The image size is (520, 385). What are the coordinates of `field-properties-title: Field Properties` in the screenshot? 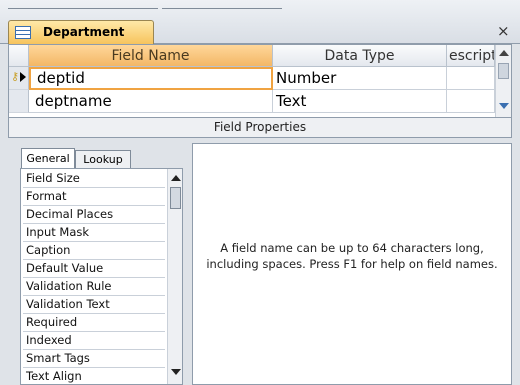 It's located at (260, 128).